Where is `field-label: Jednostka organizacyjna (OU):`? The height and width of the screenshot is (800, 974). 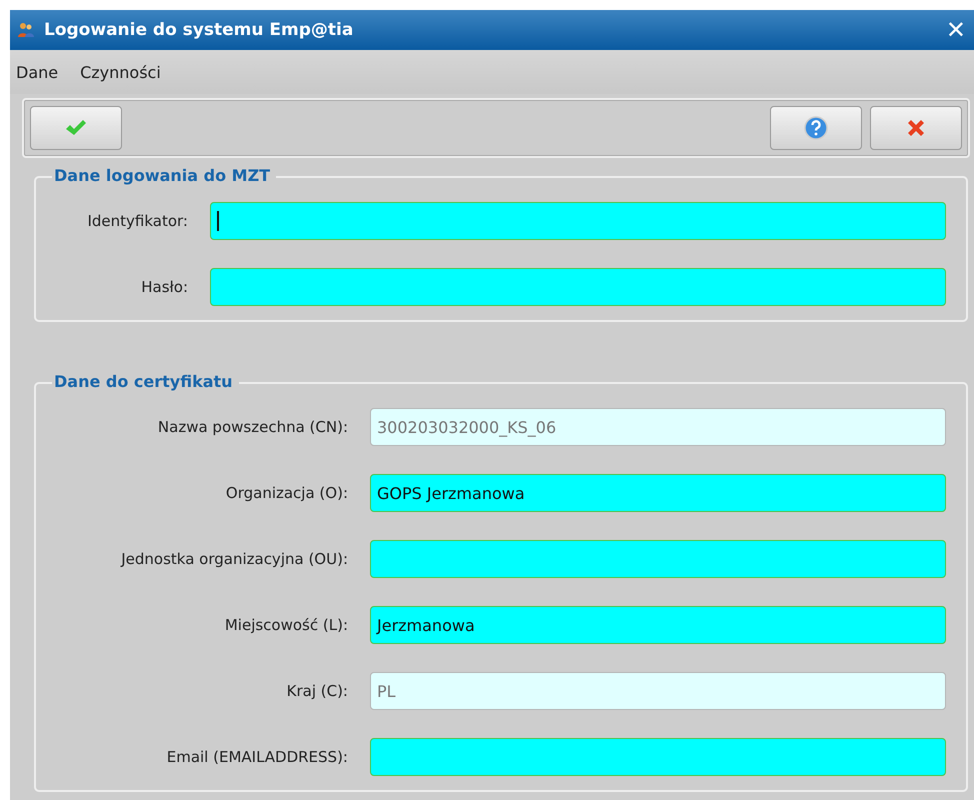
field-label: Jednostka organizacyjna (OU): is located at coordinates (234, 559).